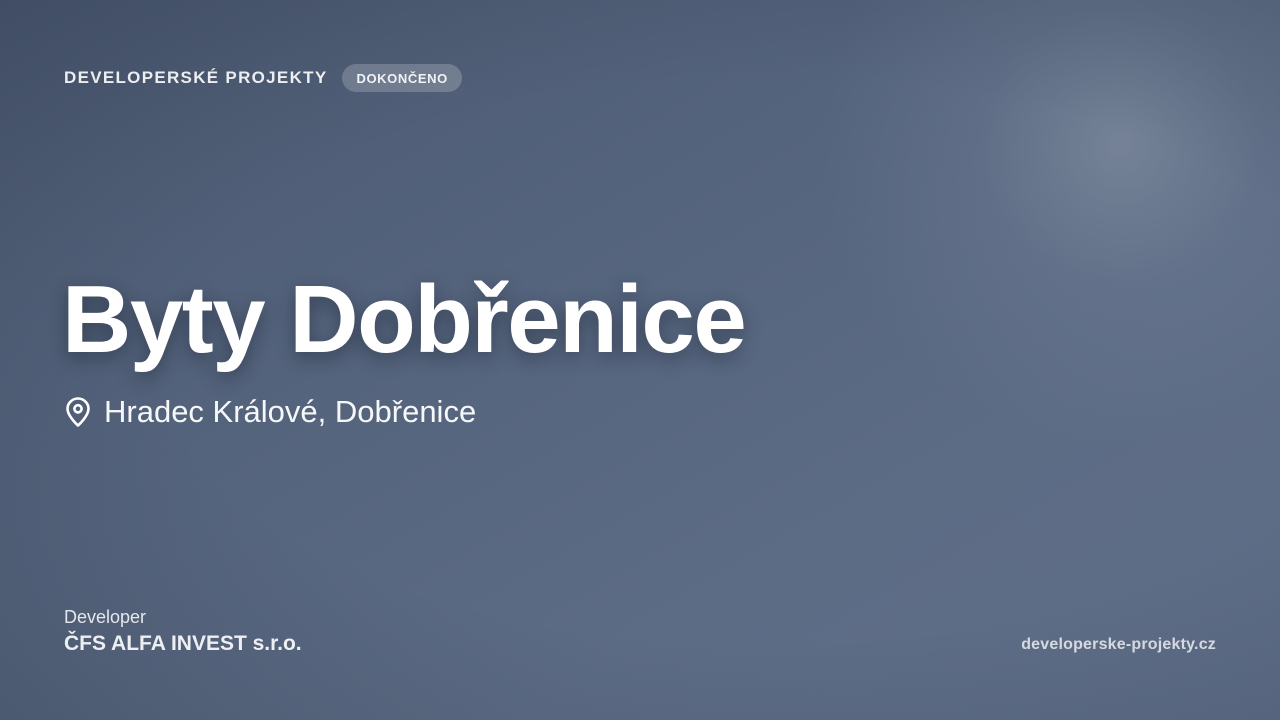  Describe the element at coordinates (1118, 645) in the screenshot. I see `website-link: developerske-projekty.cz` at that location.